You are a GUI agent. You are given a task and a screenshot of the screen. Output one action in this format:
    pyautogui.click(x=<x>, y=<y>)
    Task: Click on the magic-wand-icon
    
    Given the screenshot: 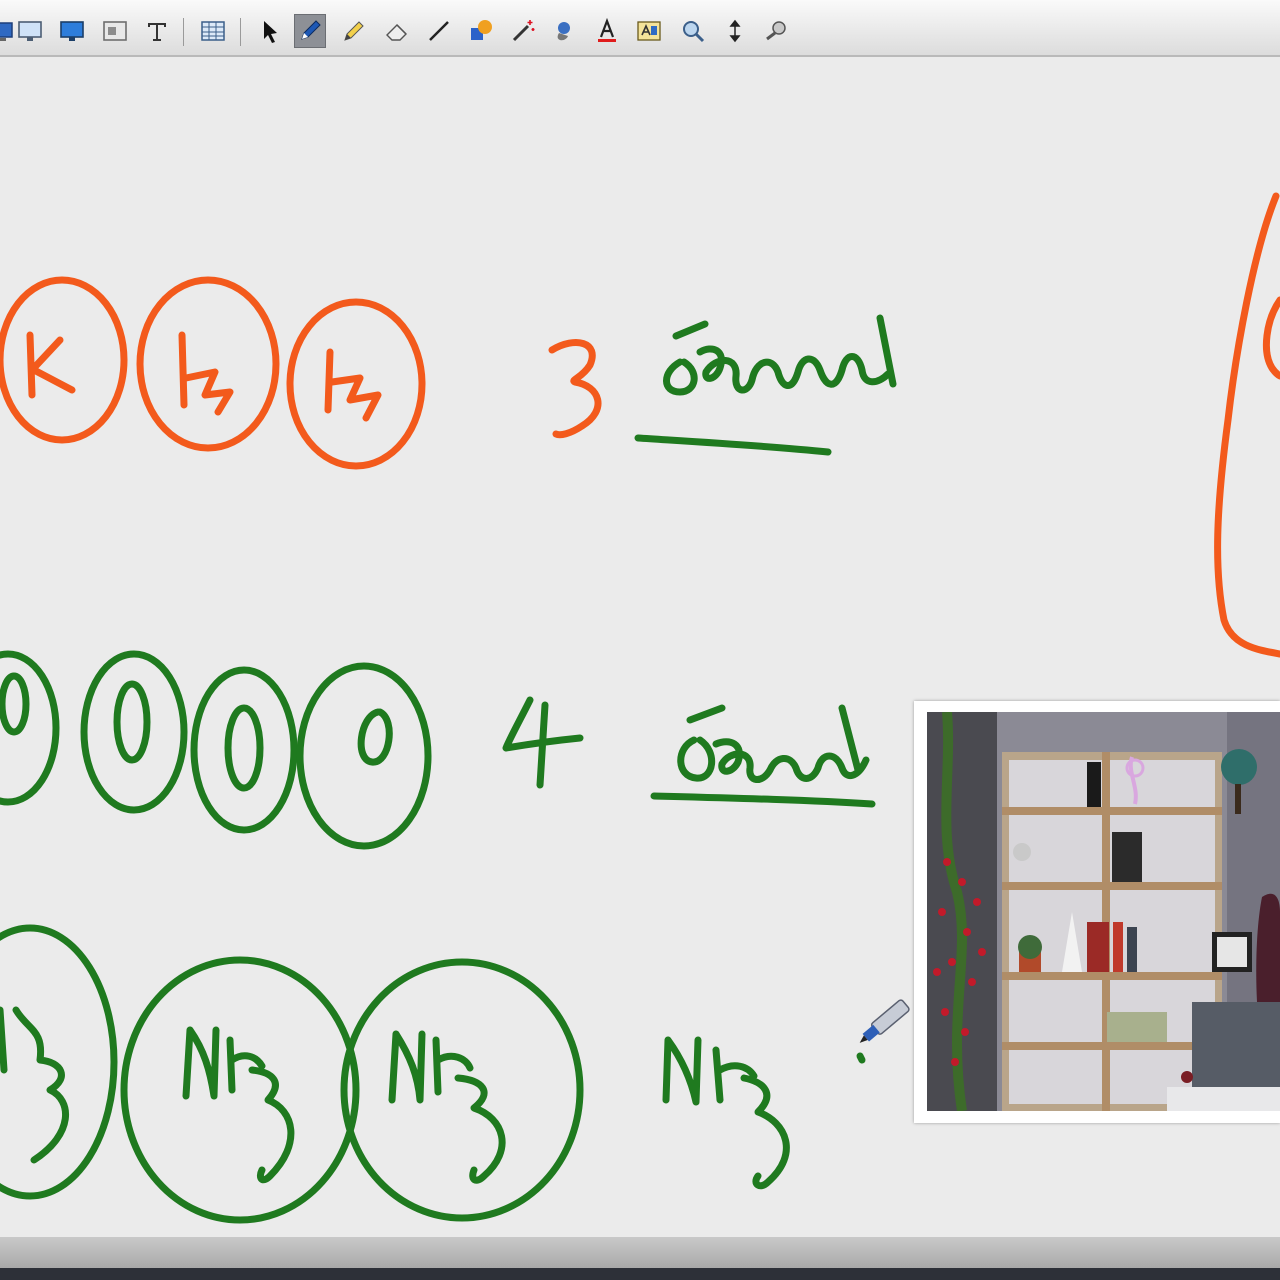 What is the action you would take?
    pyautogui.click(x=523, y=31)
    